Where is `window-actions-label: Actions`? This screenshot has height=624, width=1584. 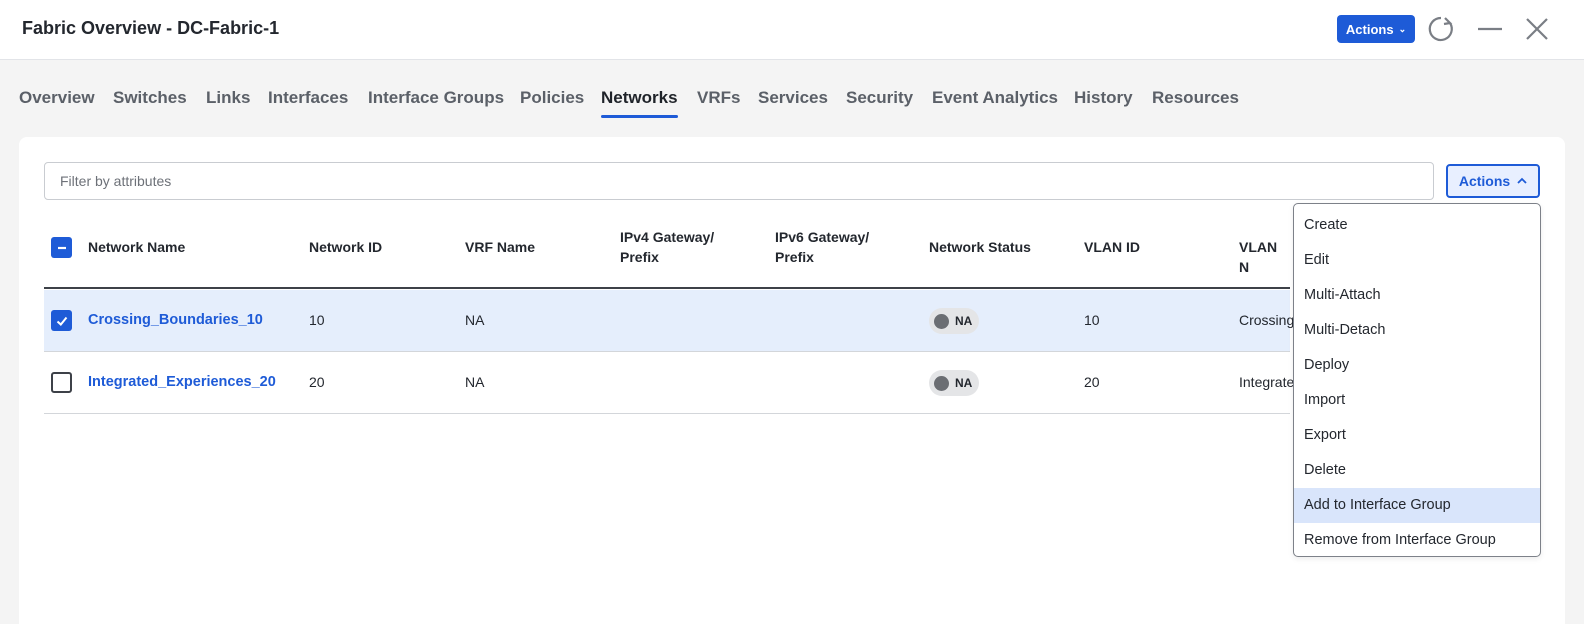 window-actions-label: Actions is located at coordinates (1369, 29).